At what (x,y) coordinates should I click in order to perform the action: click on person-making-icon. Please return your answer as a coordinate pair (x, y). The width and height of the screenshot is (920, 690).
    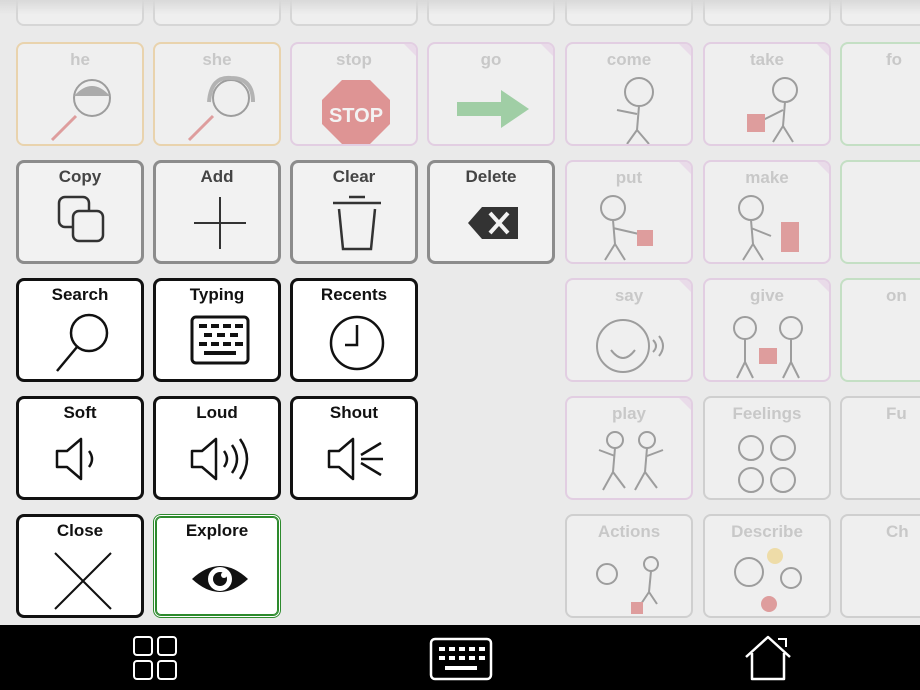
    Looking at the image, I should click on (768, 228).